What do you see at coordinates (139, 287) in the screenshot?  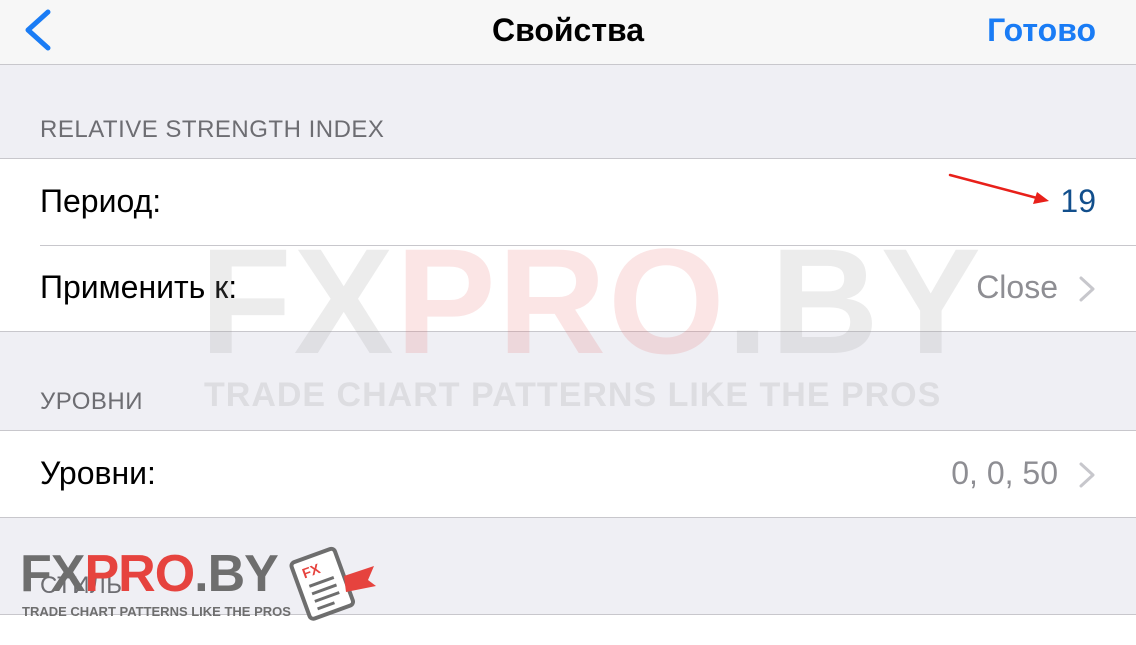 I see `apply-to-label: Применить к:` at bounding box center [139, 287].